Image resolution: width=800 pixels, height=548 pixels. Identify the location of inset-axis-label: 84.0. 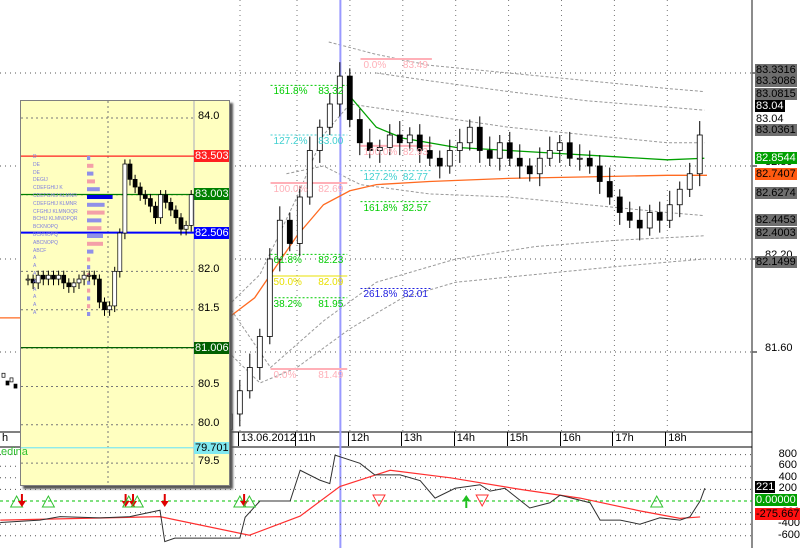
(209, 116).